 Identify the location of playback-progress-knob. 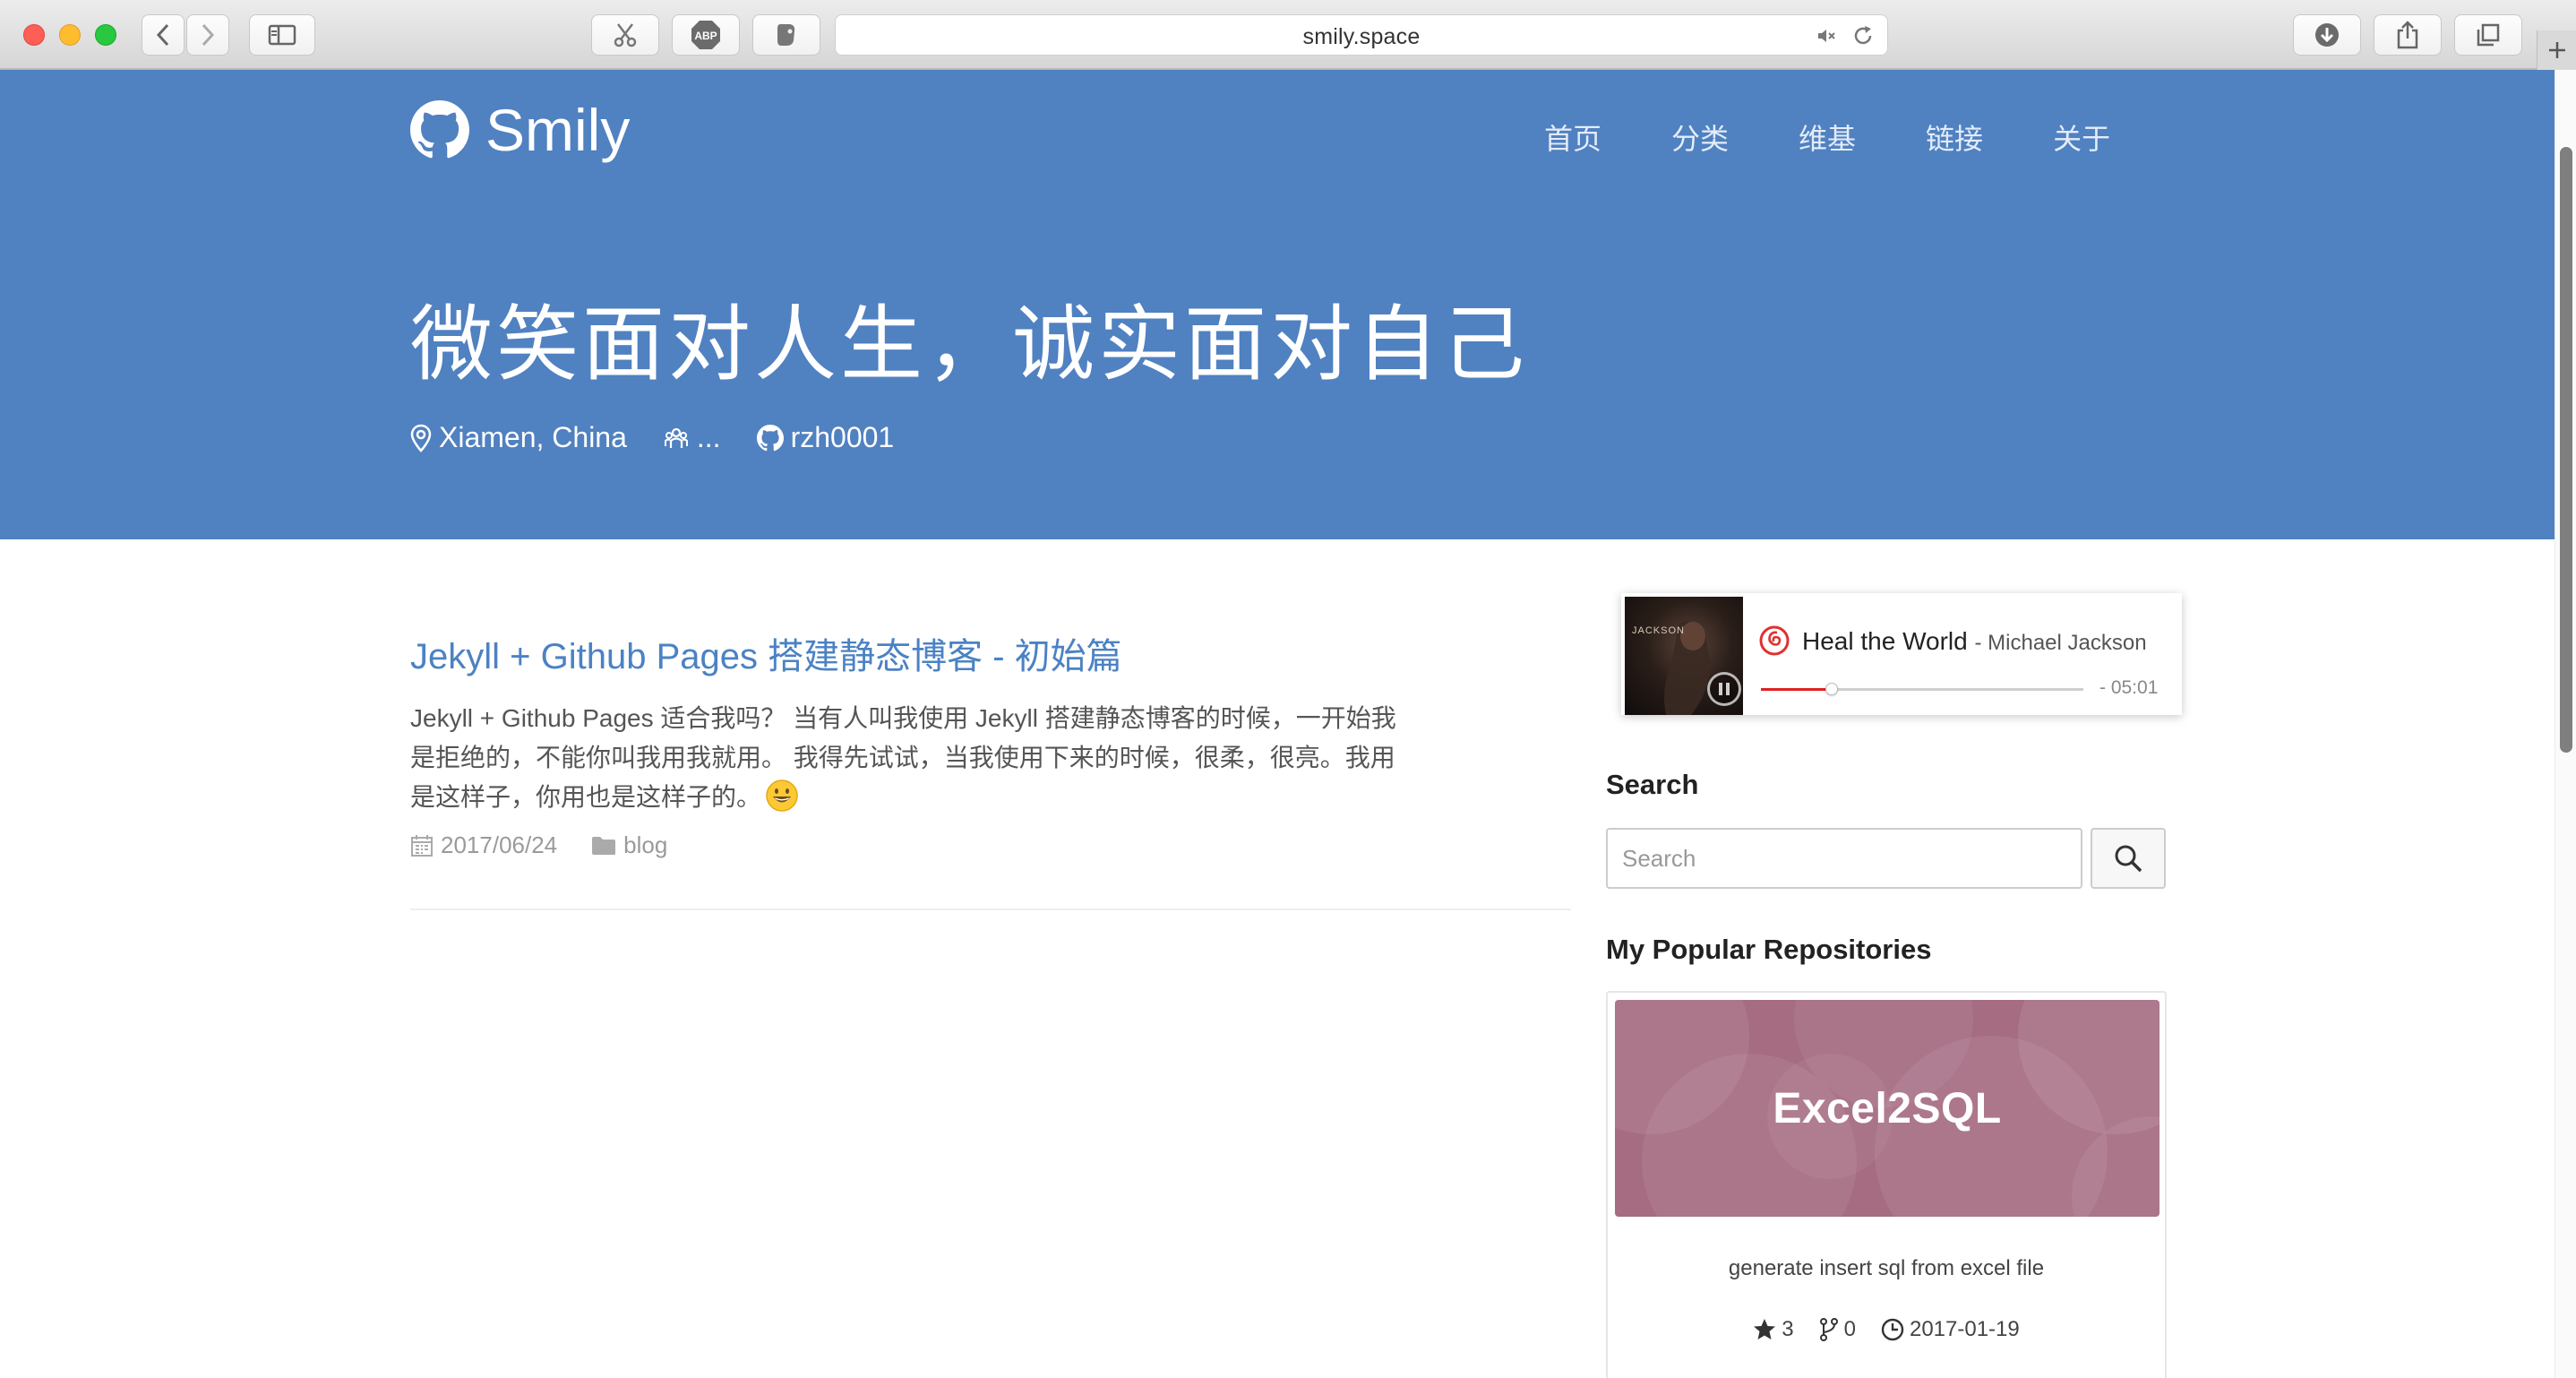
(1832, 689).